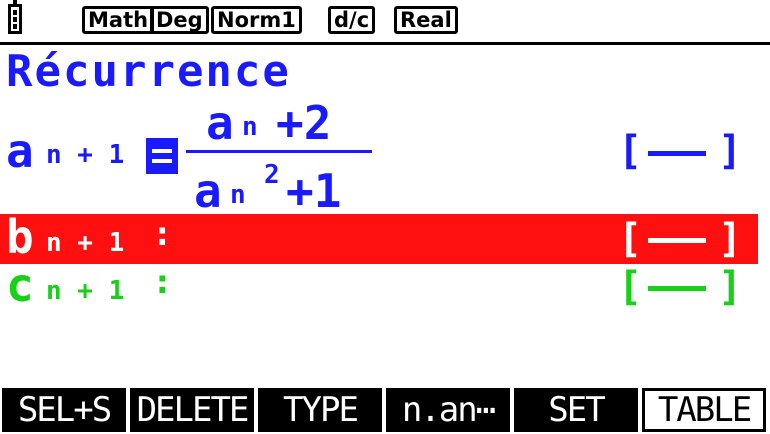  I want to click on screen-title: Récurrence, so click(148, 71).